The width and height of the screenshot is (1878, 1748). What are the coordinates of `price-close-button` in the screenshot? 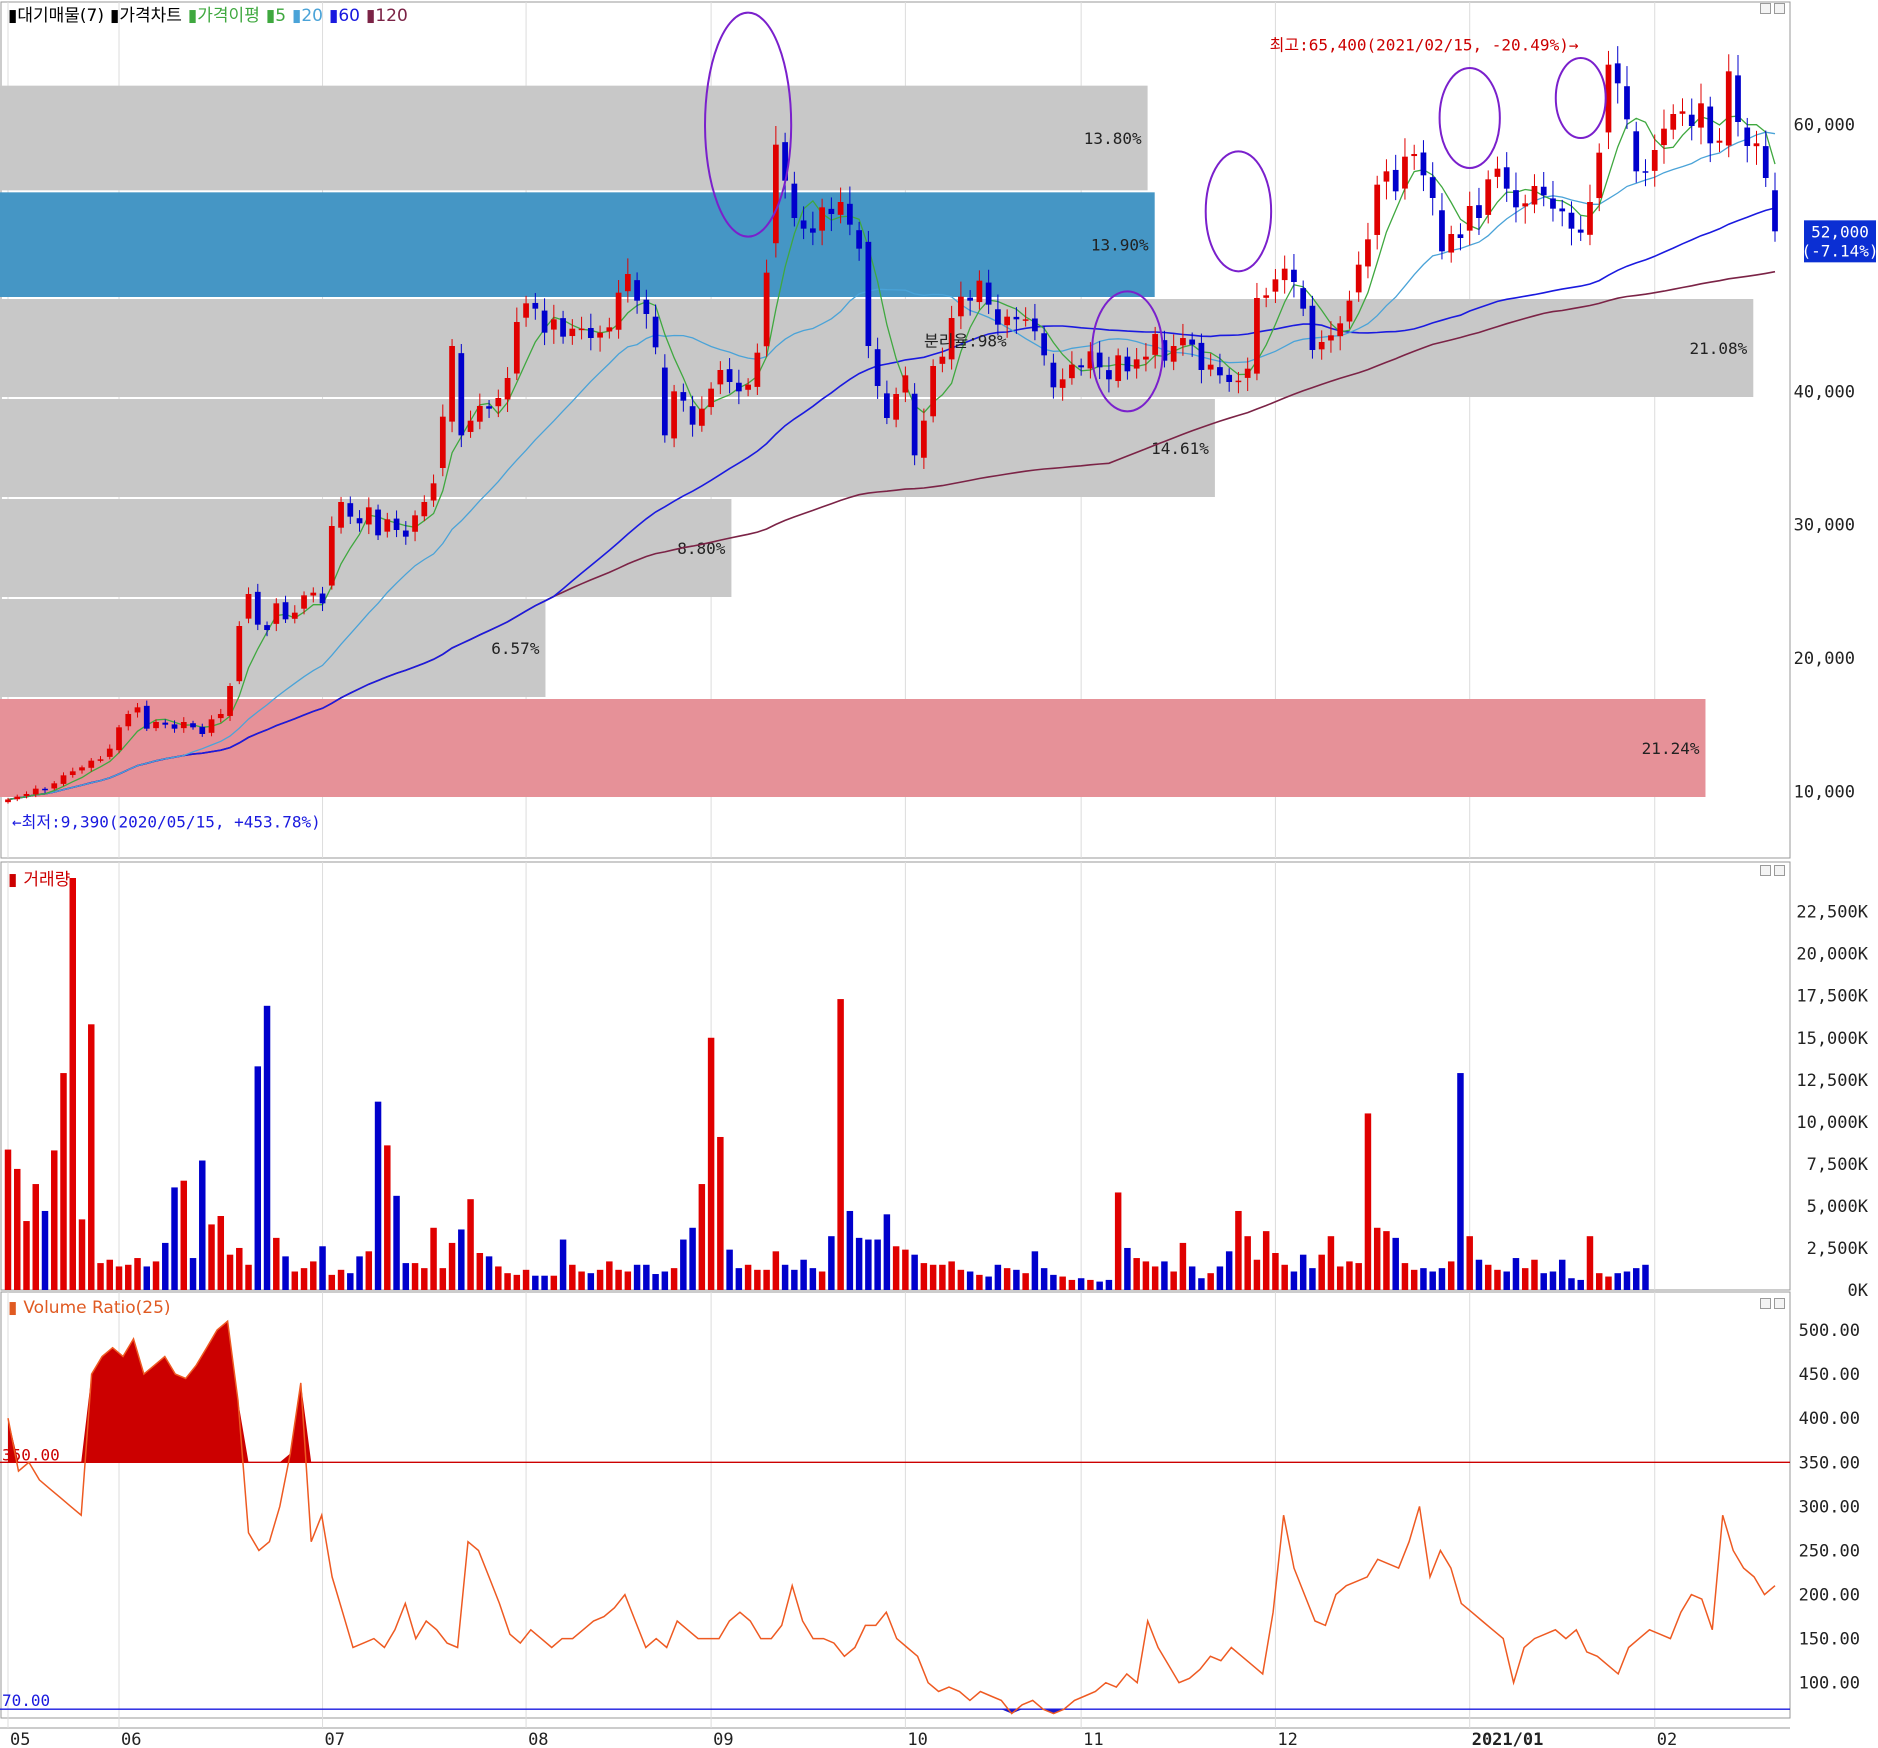 It's located at (1779, 8).